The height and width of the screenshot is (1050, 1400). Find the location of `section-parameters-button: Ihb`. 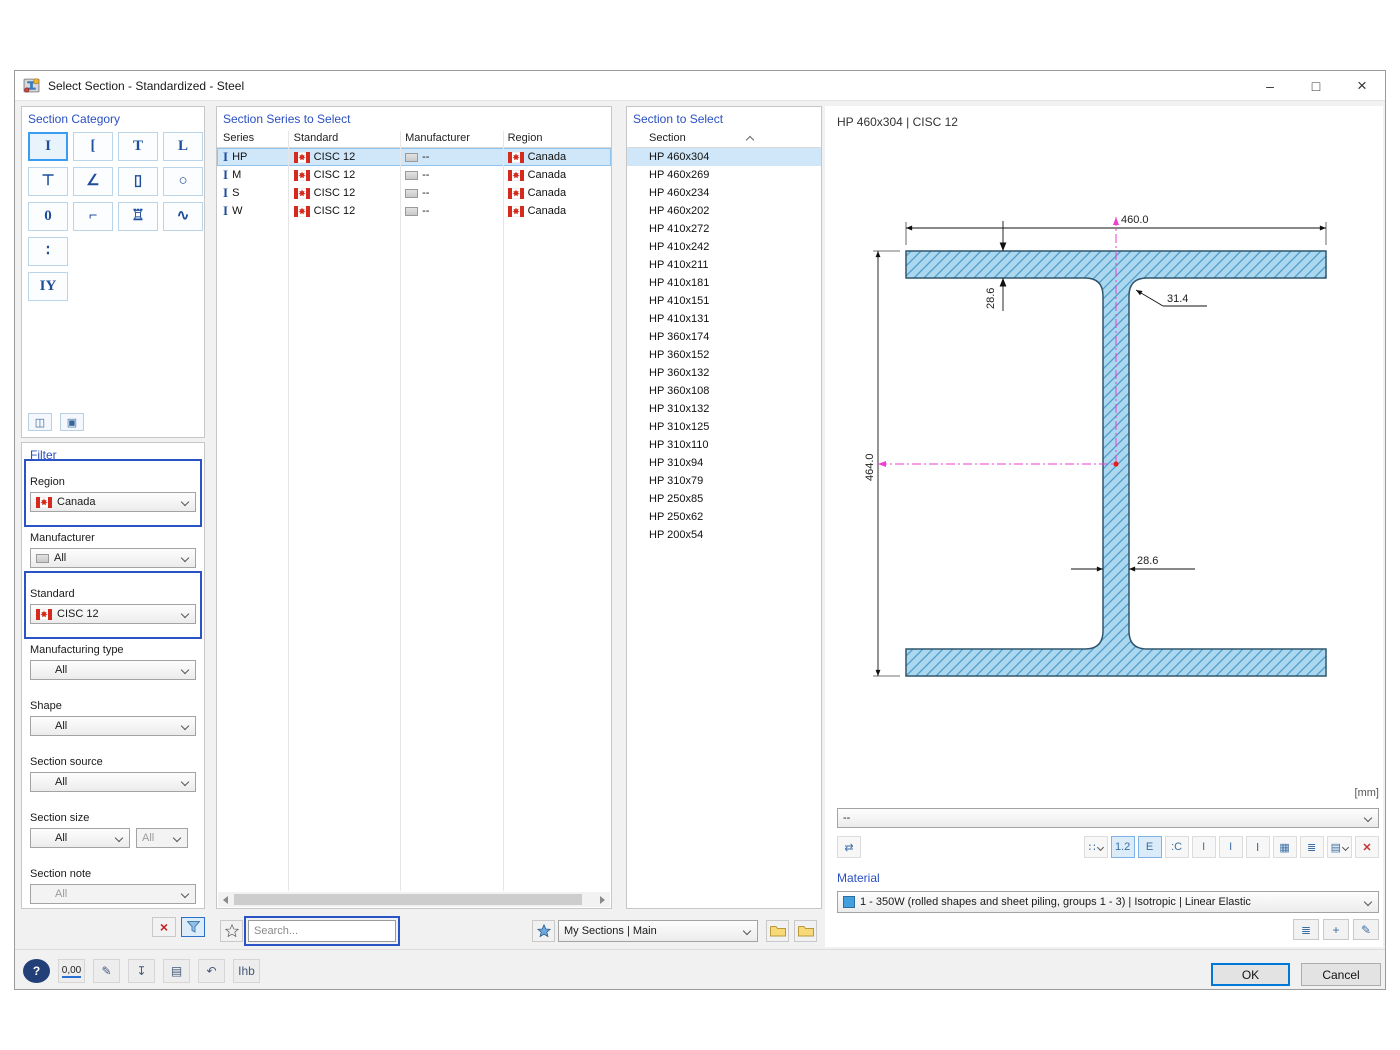

section-parameters-button: Ihb is located at coordinates (246, 971).